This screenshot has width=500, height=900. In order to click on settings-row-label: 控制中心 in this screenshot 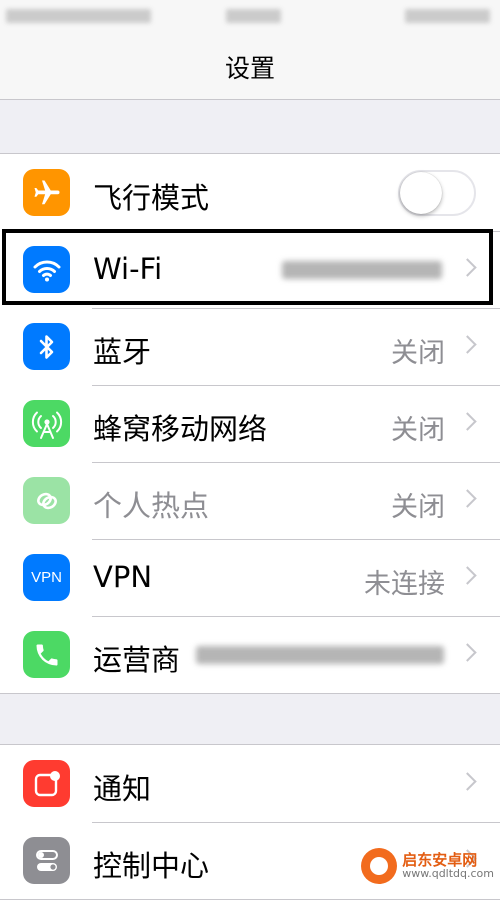, I will do `click(151, 866)`.